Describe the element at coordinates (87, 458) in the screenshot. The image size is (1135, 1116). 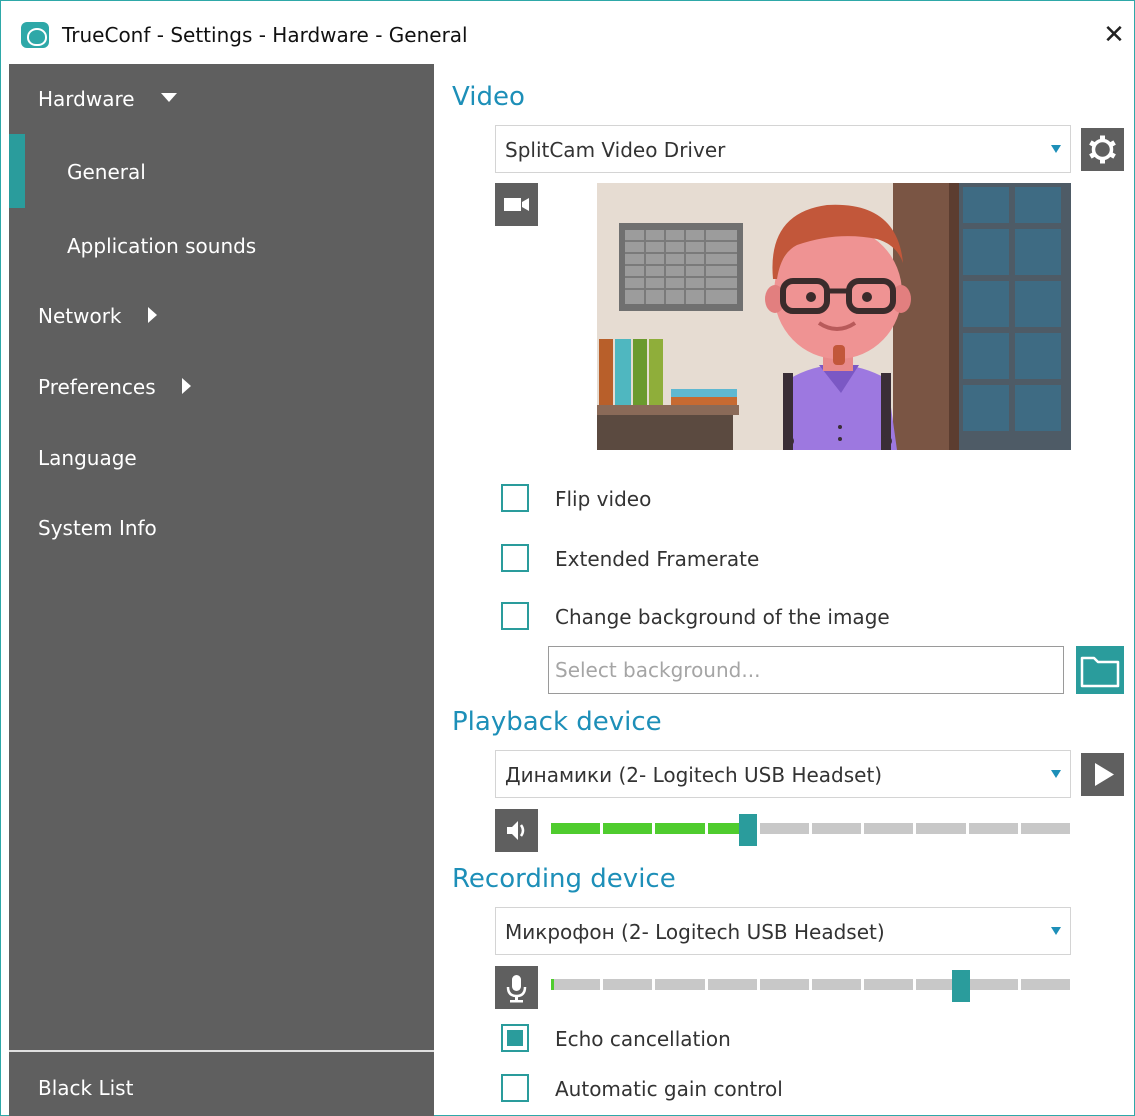
I see `sidebar-item-language: Language` at that location.